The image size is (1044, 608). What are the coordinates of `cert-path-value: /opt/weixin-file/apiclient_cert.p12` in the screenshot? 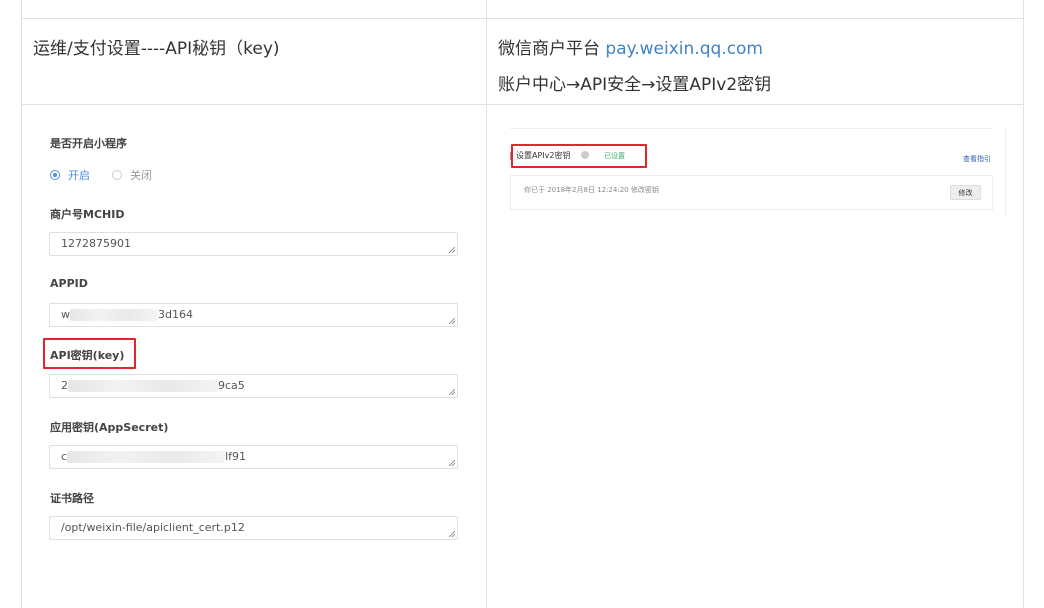 It's located at (153, 527).